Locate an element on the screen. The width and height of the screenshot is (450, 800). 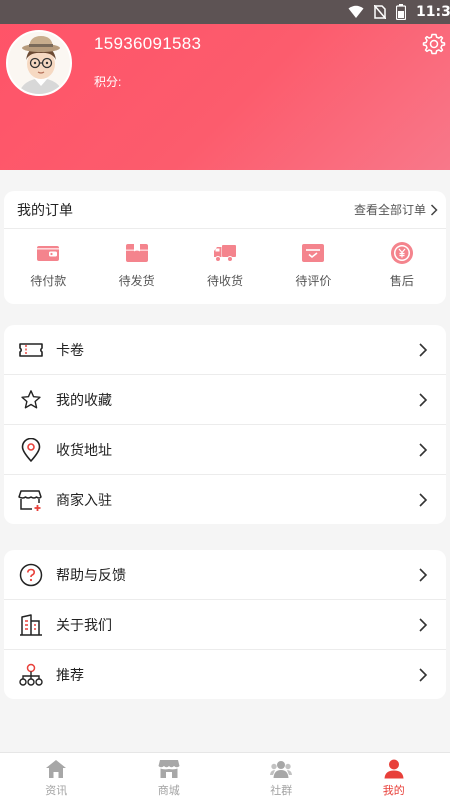
menu-merchant-icon-wrap is located at coordinates (31, 500).